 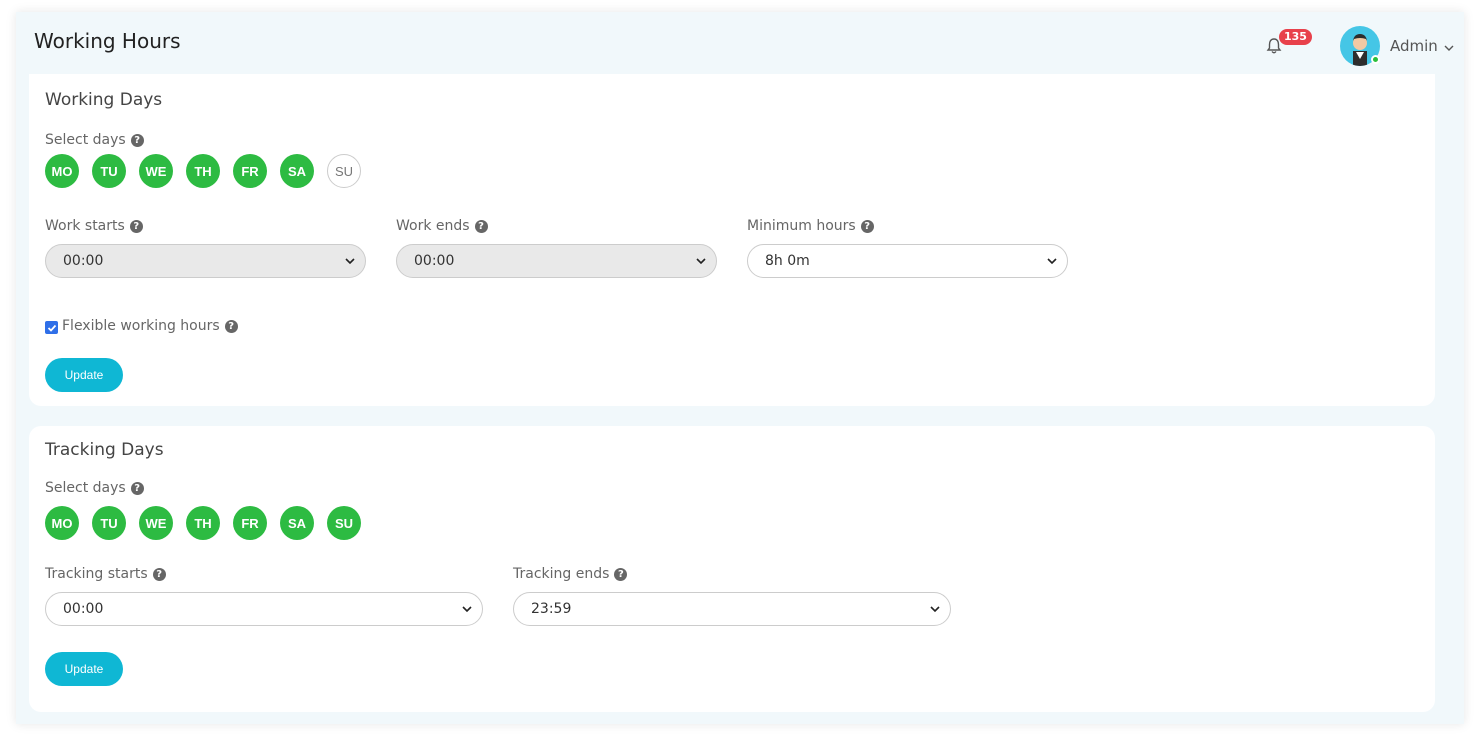 What do you see at coordinates (104, 450) in the screenshot?
I see `tracking-days-title: Tracking Days` at bounding box center [104, 450].